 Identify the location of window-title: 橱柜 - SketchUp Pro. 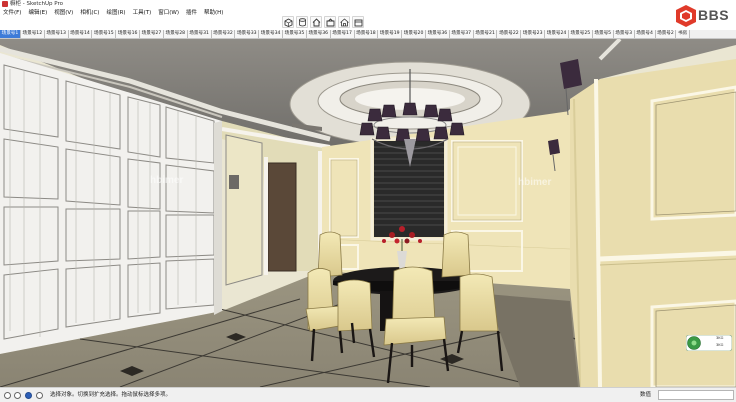
(37, 4).